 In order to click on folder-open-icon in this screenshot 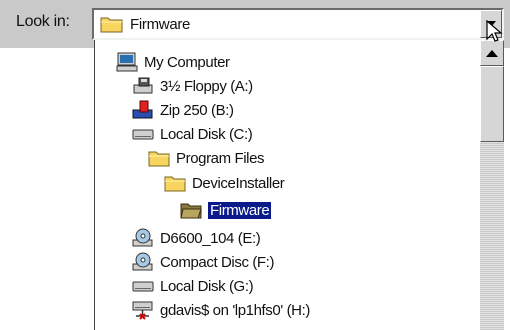, I will do `click(191, 210)`.